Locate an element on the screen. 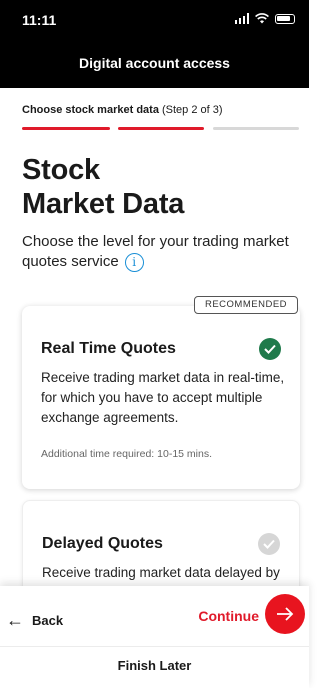  finish-later-button: Finish Later is located at coordinates (154, 665).